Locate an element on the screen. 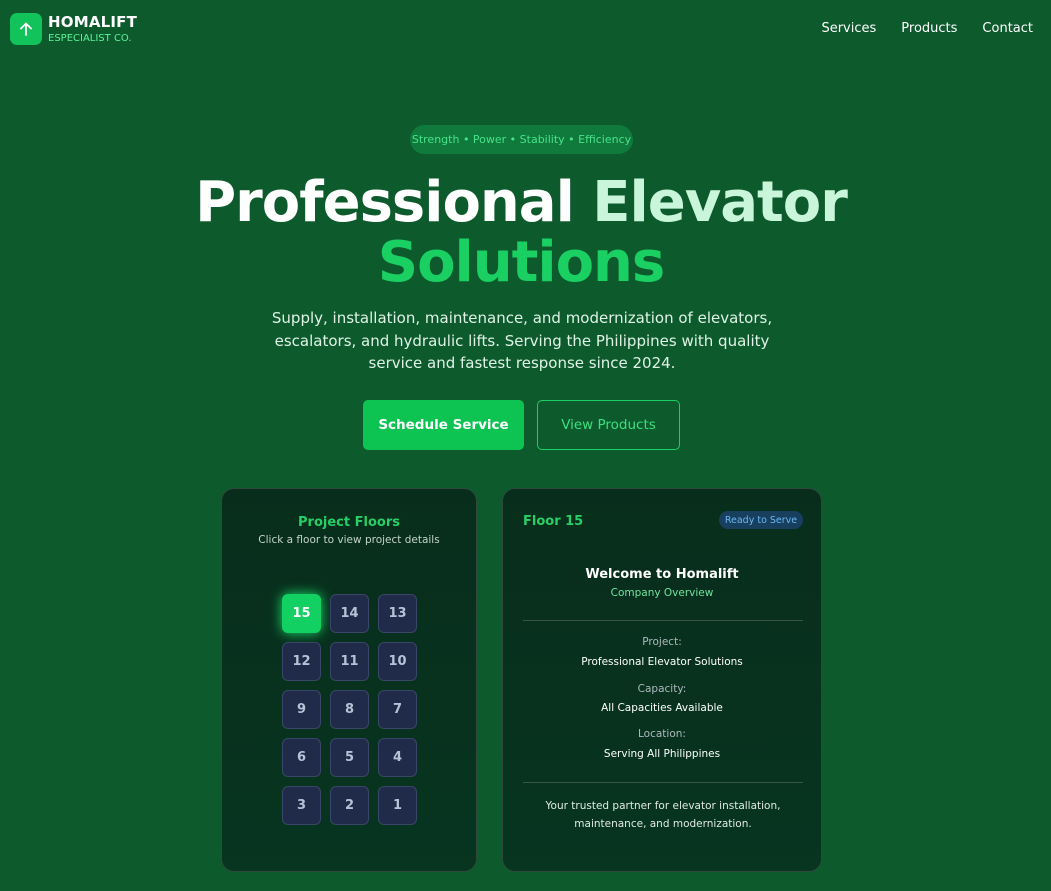 The height and width of the screenshot is (891, 1051). divider-bottom is located at coordinates (663, 782).